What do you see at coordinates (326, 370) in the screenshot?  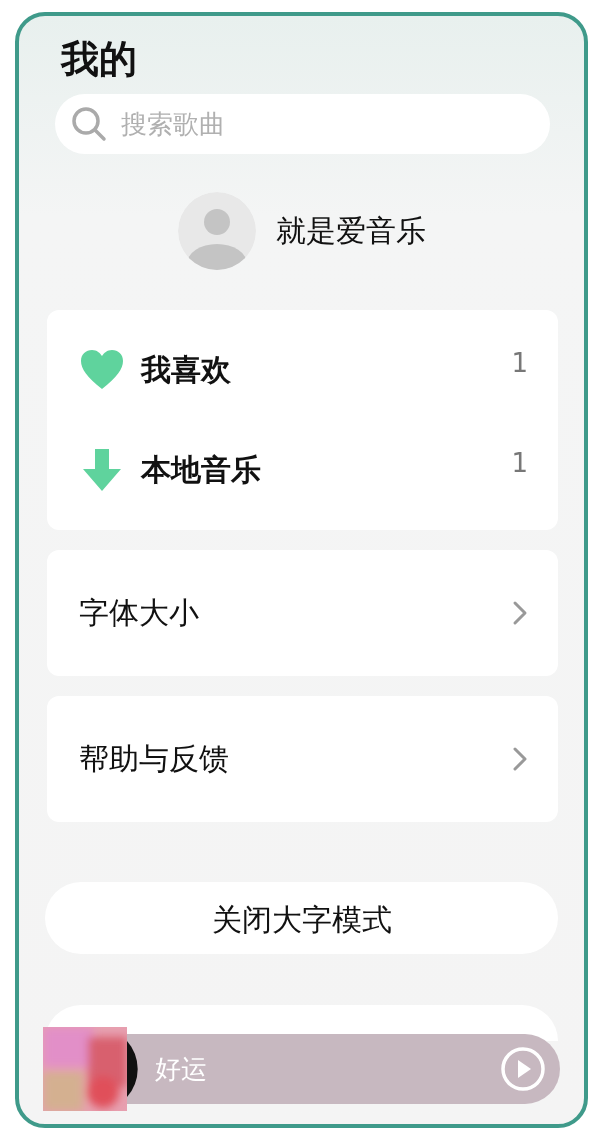 I see `library-item: 我喜欢` at bounding box center [326, 370].